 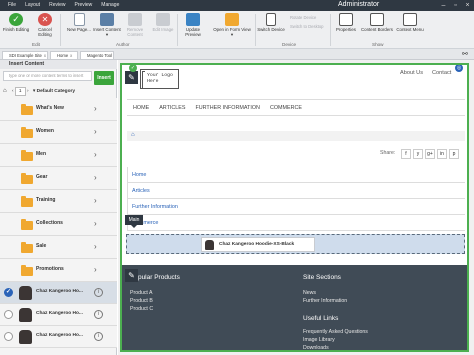 What do you see at coordinates (56, 91) in the screenshot?
I see `category-name: Default Category` at bounding box center [56, 91].